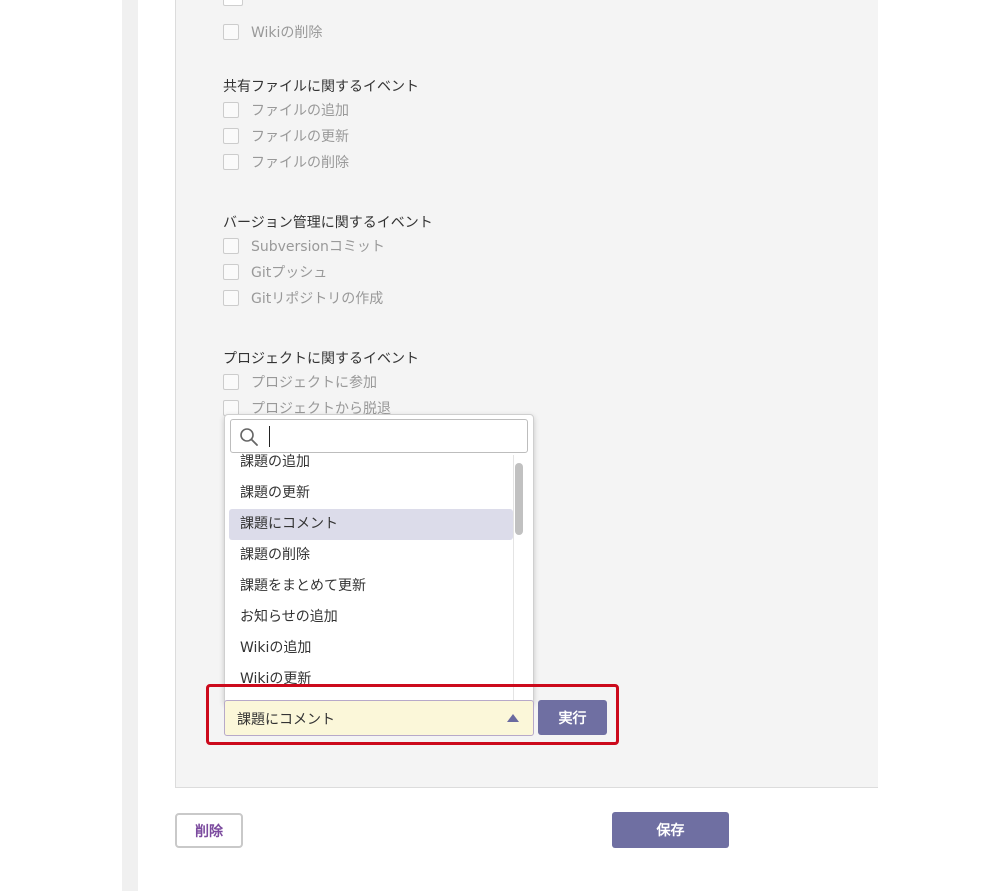 This screenshot has height=891, width=1000. What do you see at coordinates (513, 718) in the screenshot?
I see `caret-up-icon` at bounding box center [513, 718].